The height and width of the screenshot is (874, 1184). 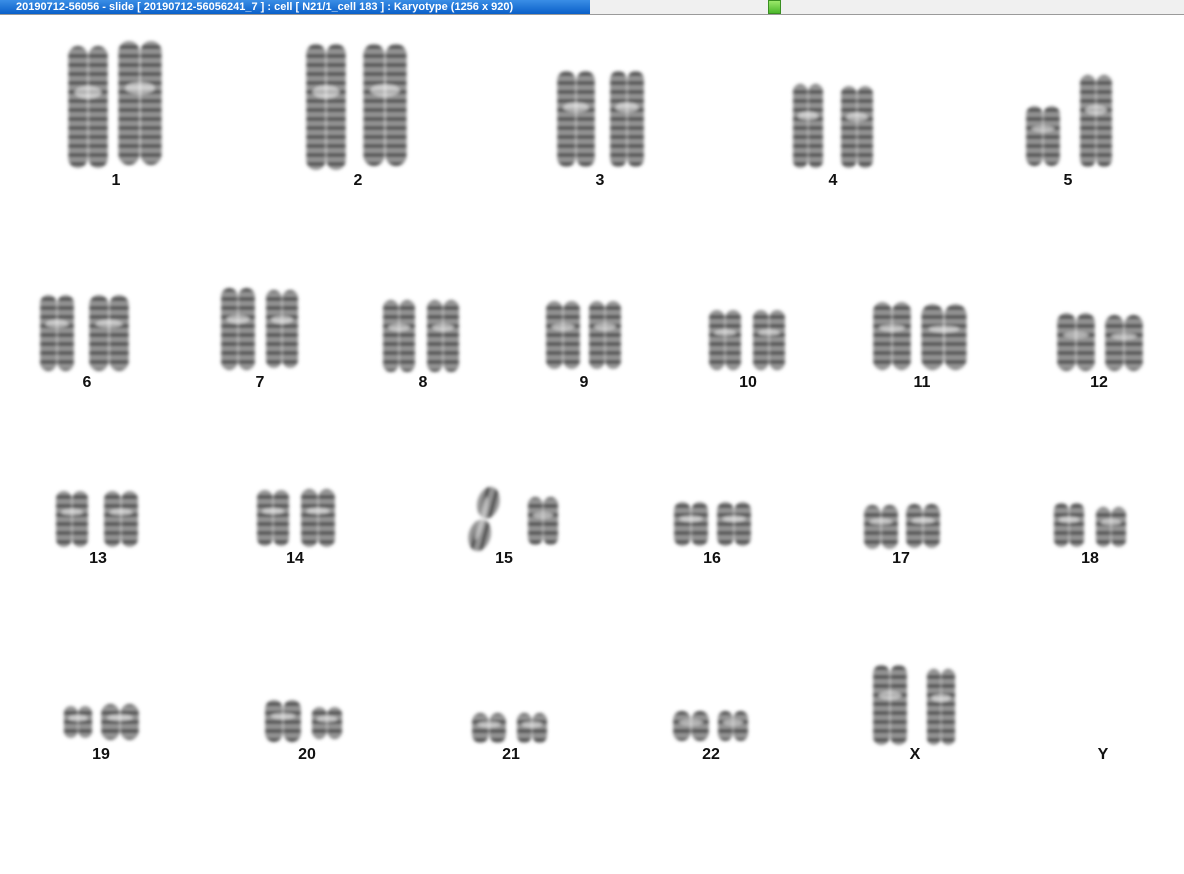 What do you see at coordinates (318, 518) in the screenshot?
I see `chromosome-14-b` at bounding box center [318, 518].